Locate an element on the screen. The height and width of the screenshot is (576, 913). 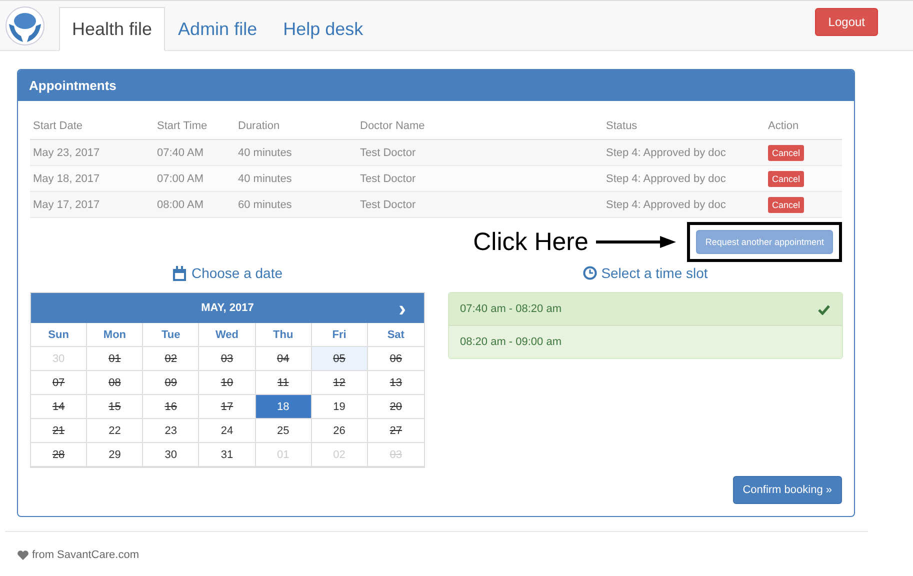
weekday-label: Sat is located at coordinates (396, 335).